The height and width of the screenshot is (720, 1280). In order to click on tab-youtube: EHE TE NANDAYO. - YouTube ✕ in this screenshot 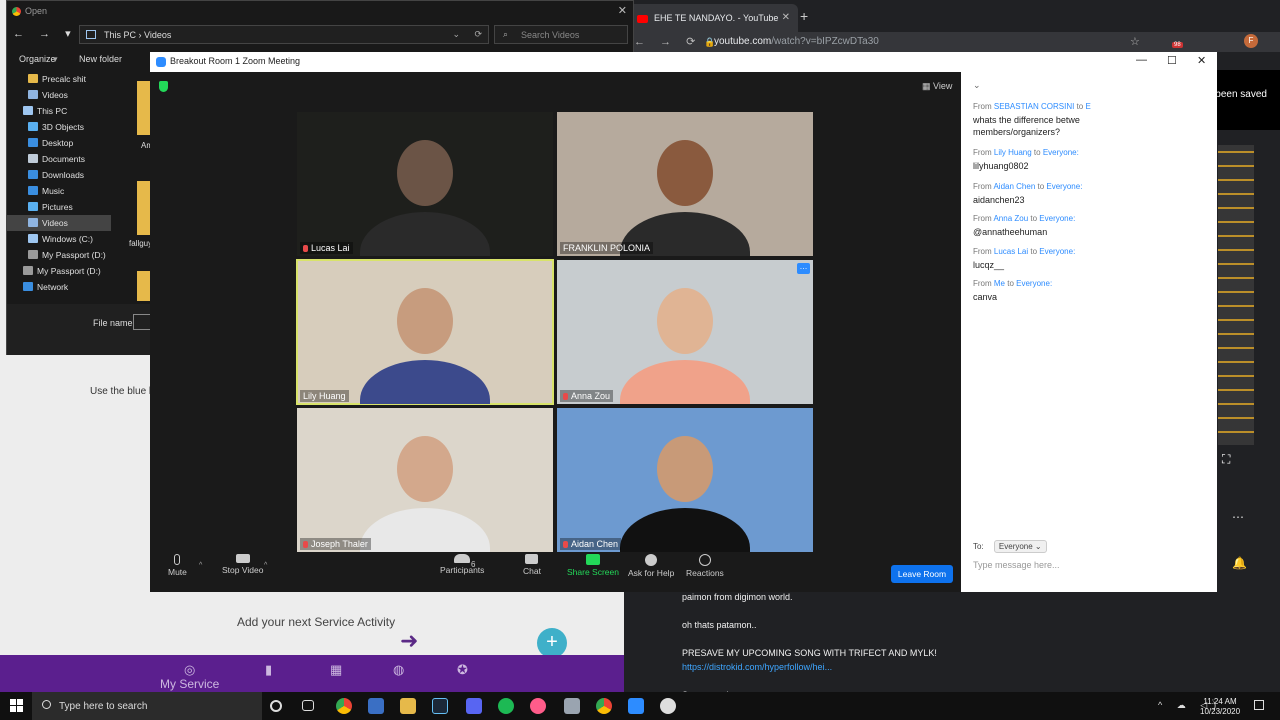, I will do `click(713, 18)`.